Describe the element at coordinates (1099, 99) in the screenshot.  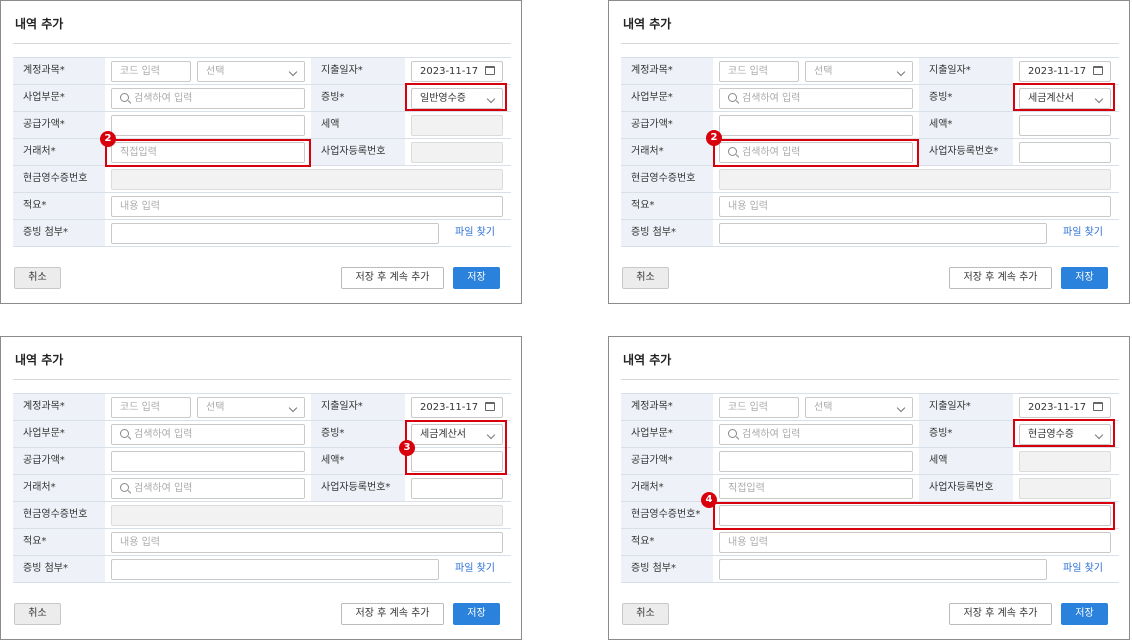
I see `chevron-down-icon` at that location.